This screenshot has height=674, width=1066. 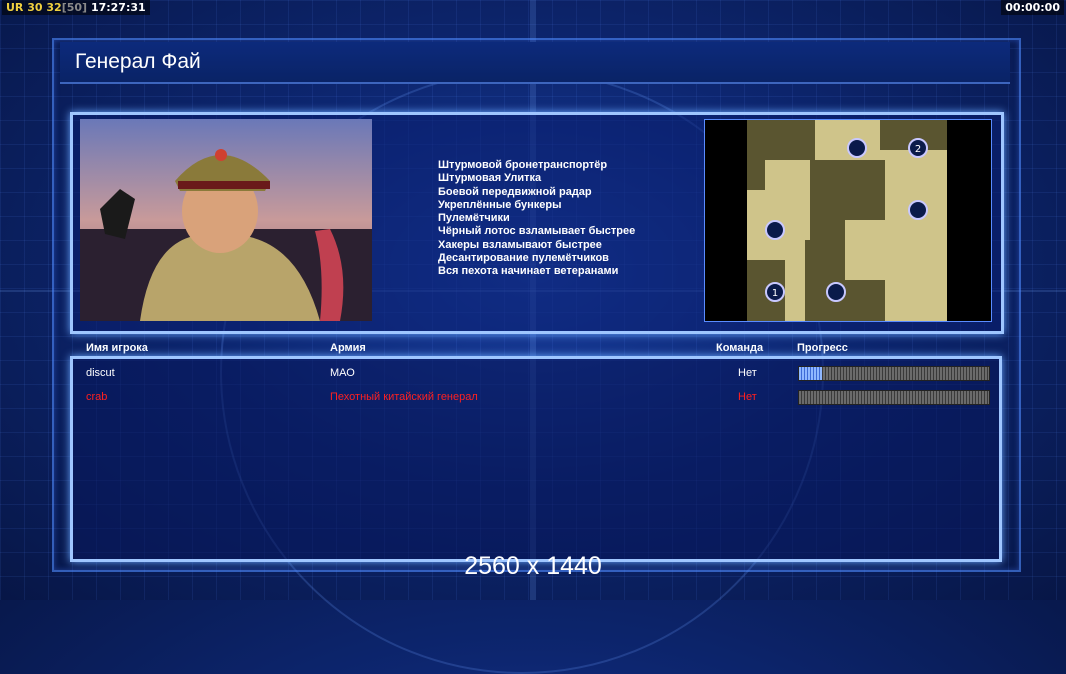 I want to click on player-army: Пехотный китайский генерал, so click(x=404, y=397).